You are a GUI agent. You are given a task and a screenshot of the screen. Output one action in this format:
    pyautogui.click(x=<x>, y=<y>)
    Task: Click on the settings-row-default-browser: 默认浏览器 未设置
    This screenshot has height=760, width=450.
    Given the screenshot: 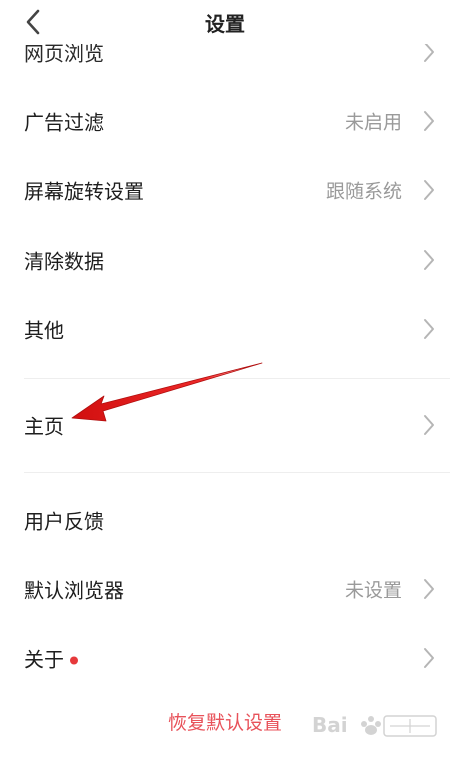 What is the action you would take?
    pyautogui.click(x=225, y=588)
    